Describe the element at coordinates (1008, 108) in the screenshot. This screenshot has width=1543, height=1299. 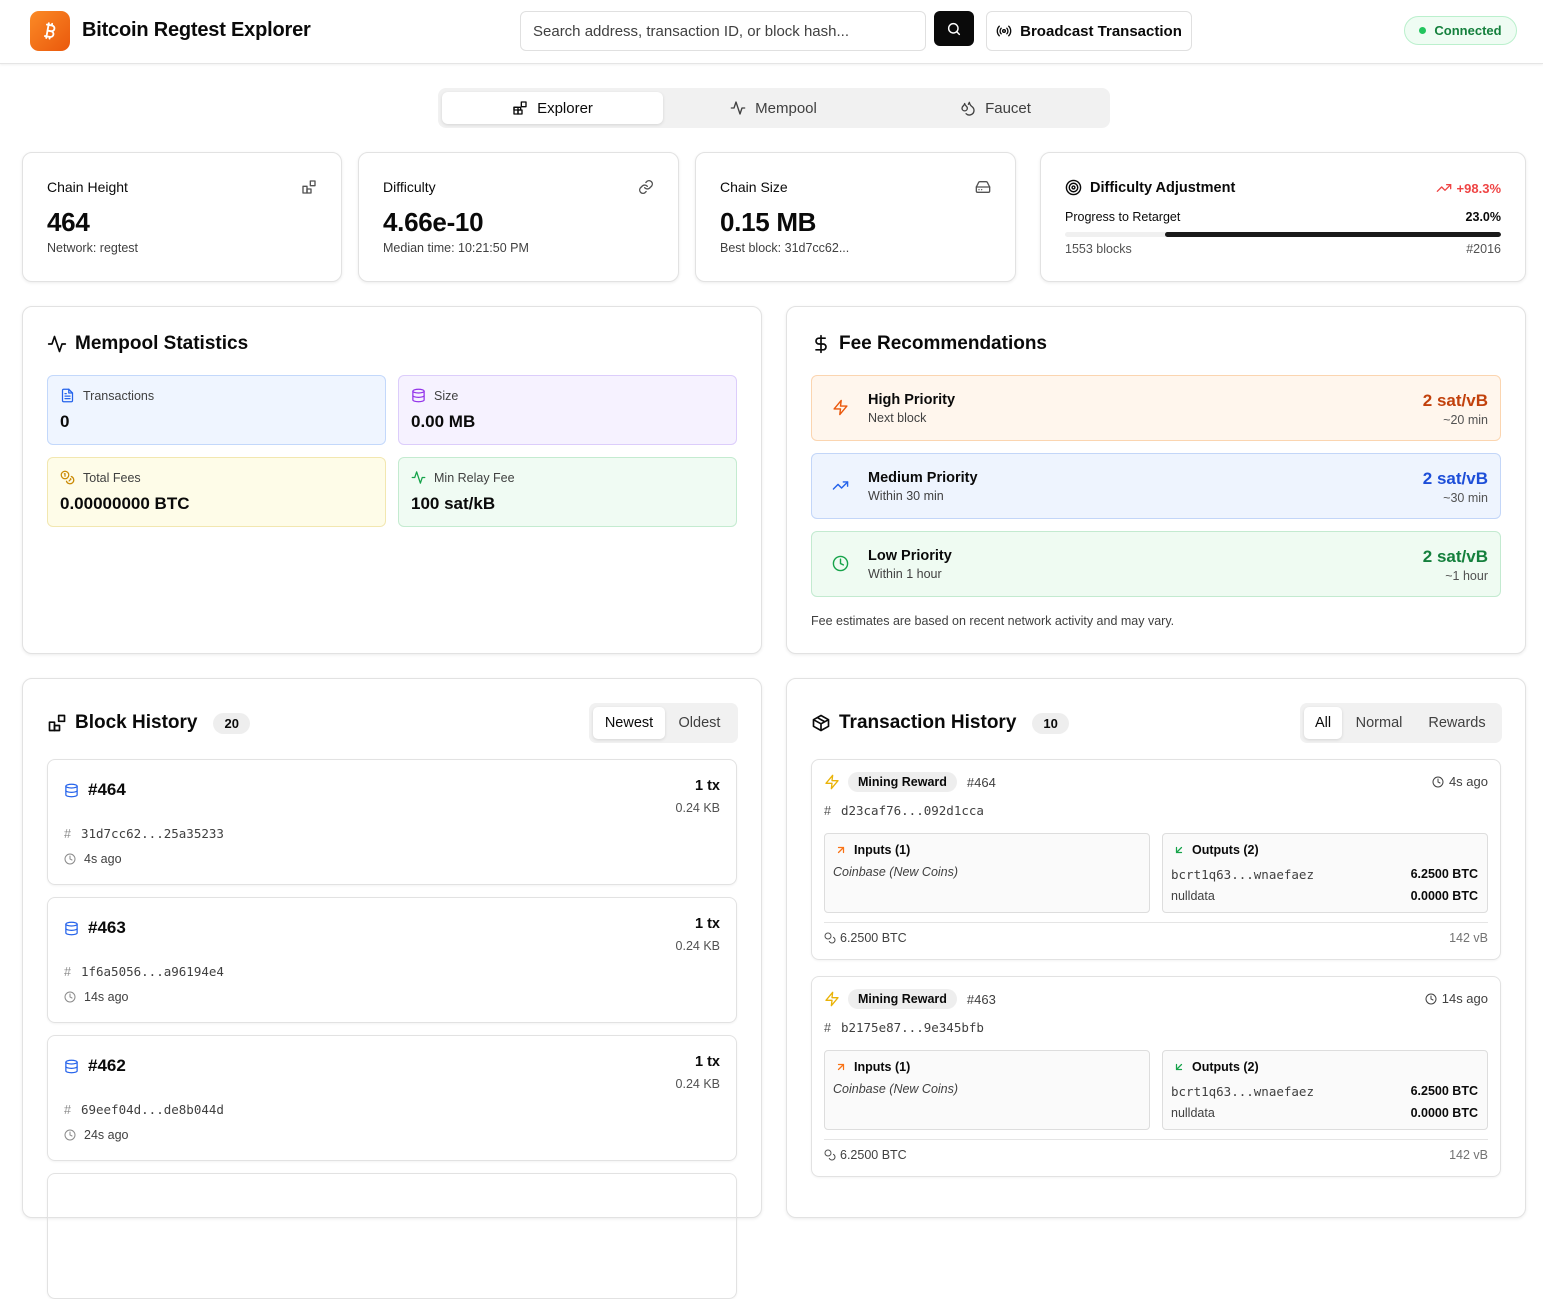
I see `tab-faucet-label: Faucet` at that location.